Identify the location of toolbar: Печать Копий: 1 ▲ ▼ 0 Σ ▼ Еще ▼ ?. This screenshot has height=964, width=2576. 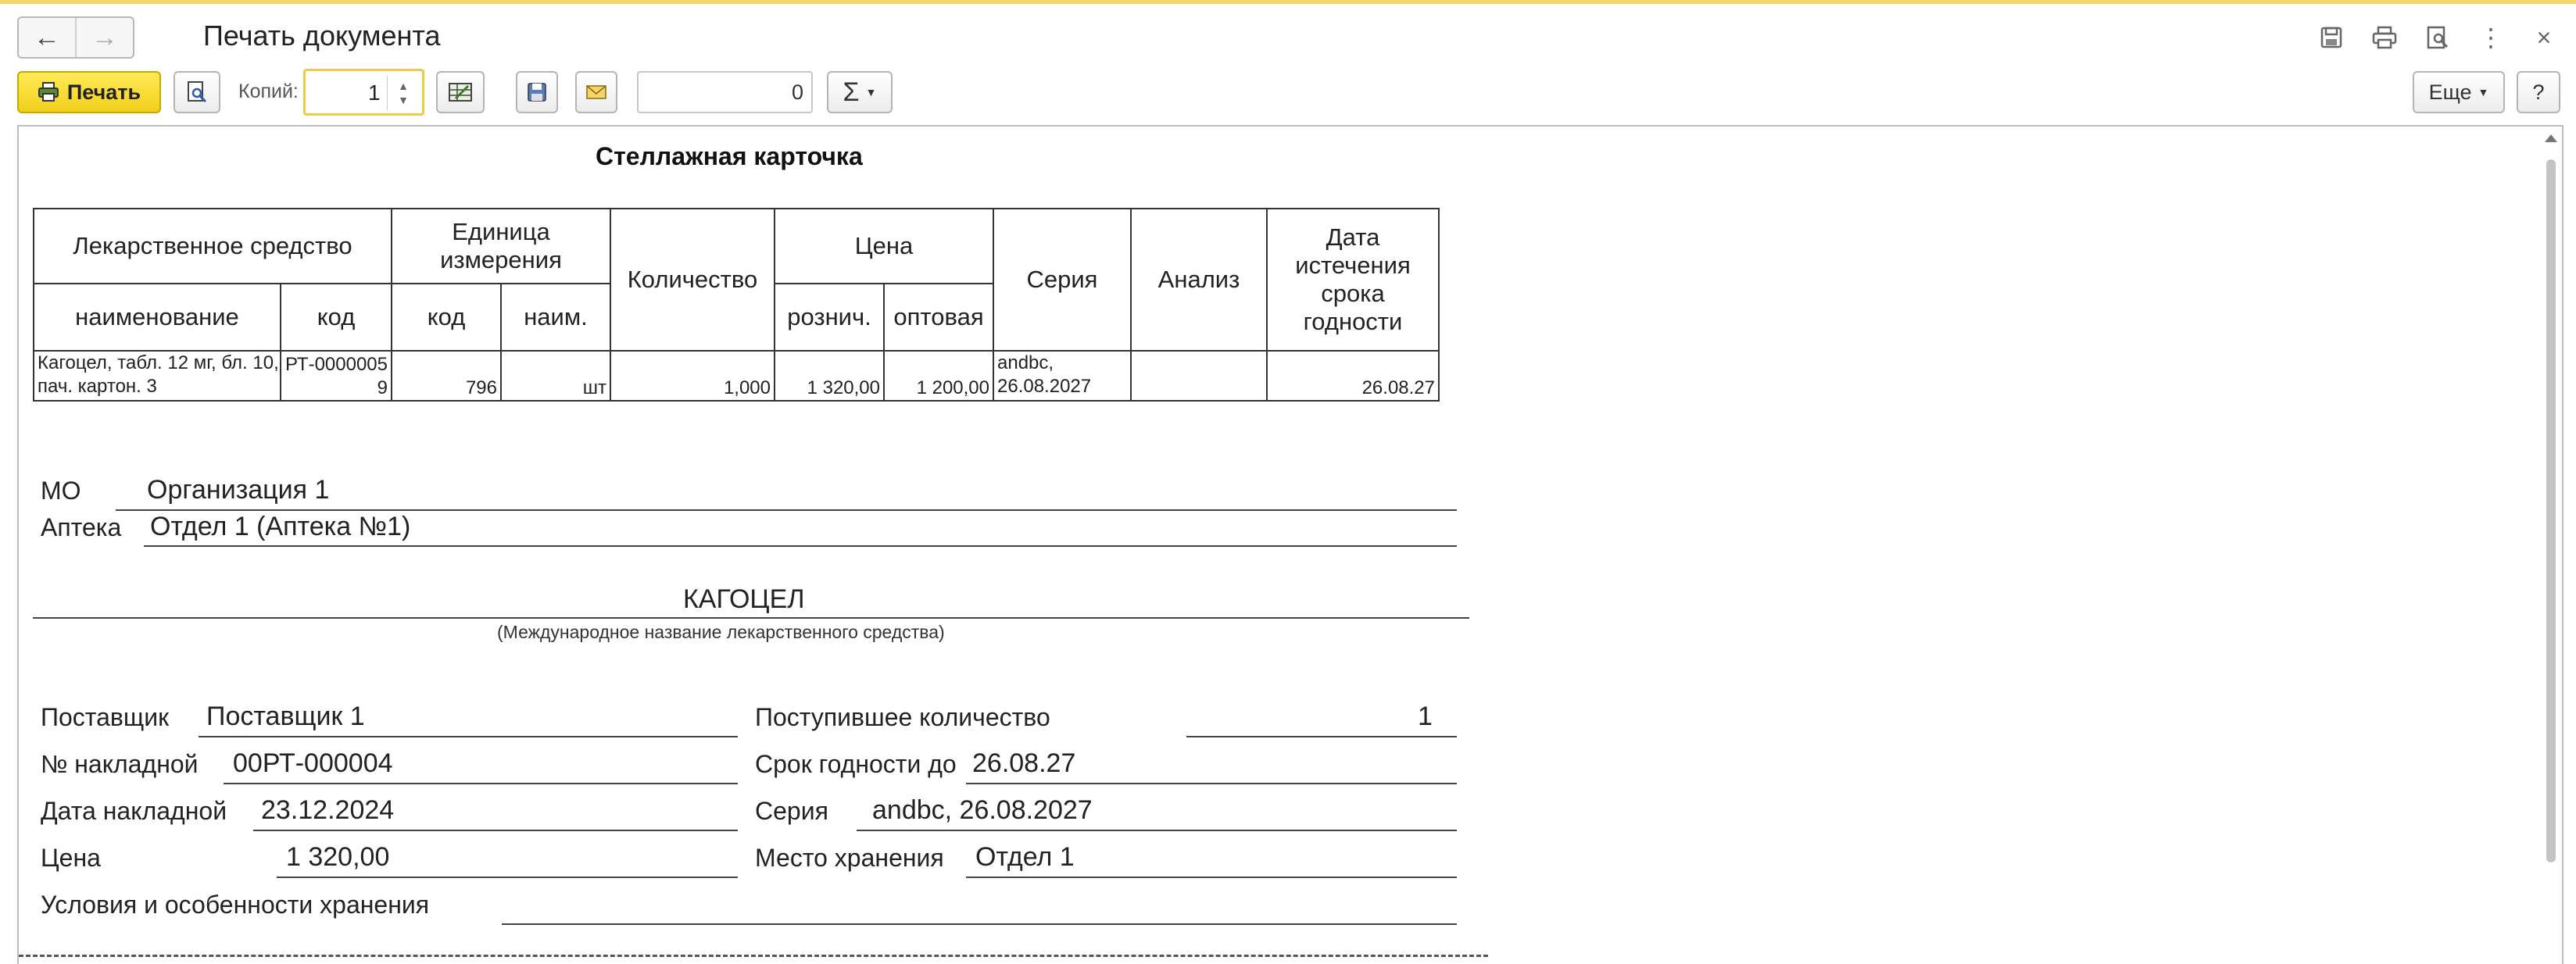
(1288, 92).